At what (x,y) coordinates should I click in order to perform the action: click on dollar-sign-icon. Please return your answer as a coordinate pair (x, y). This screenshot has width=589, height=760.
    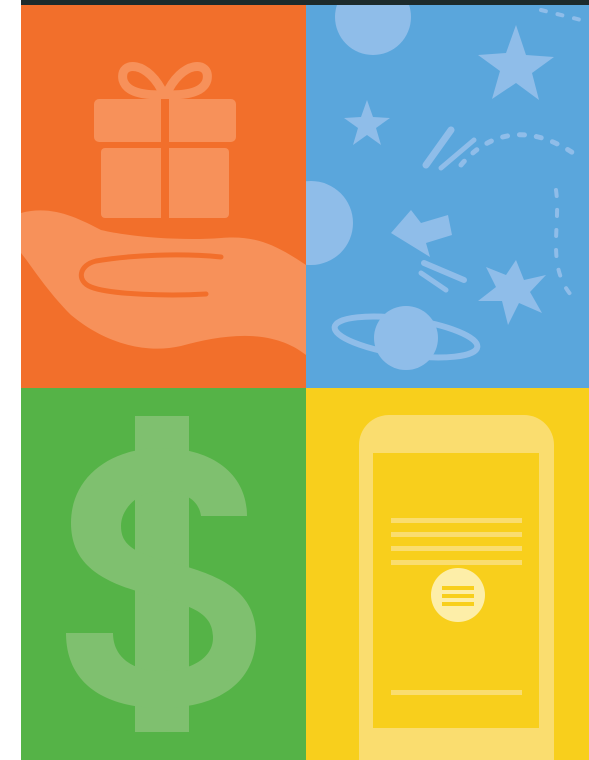
    Looking at the image, I should click on (161, 574).